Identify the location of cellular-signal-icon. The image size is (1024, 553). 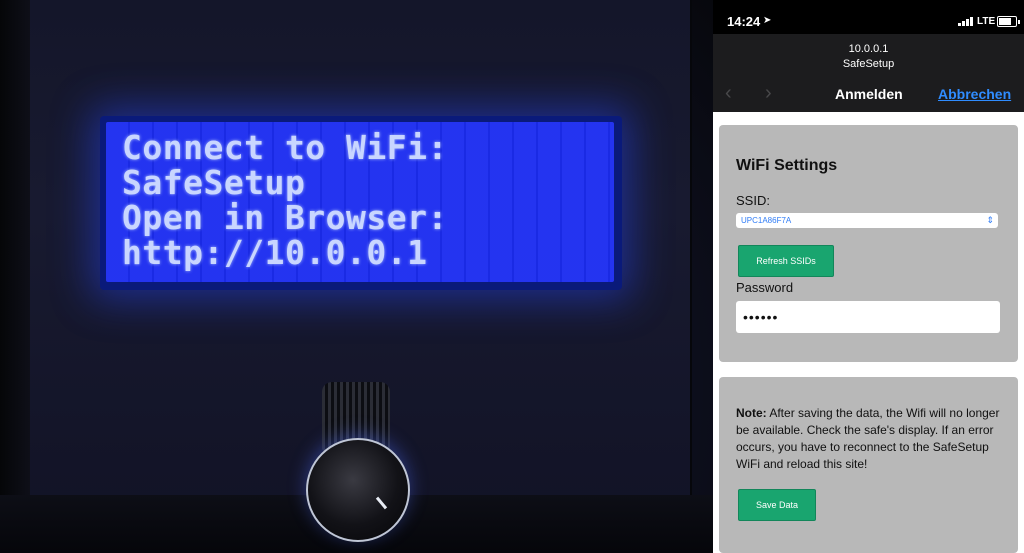
(966, 21).